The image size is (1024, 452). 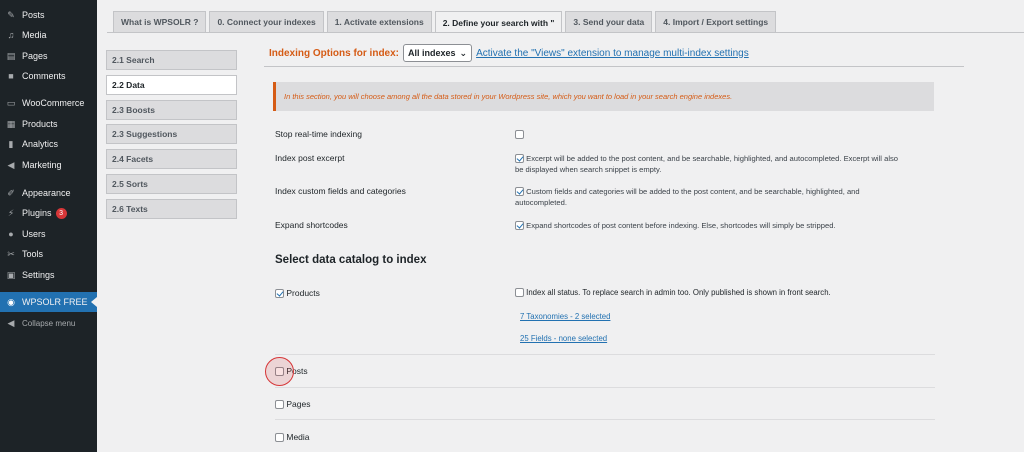 What do you see at coordinates (11, 102) in the screenshot?
I see `woocommerce-icon: ▭` at bounding box center [11, 102].